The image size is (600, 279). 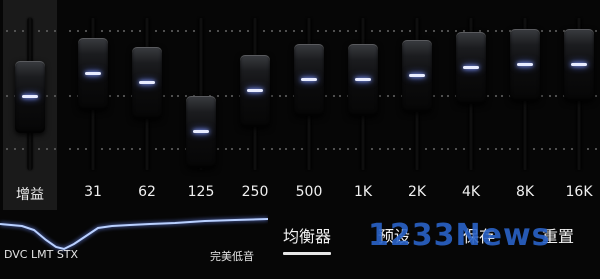 What do you see at coordinates (147, 192) in the screenshot?
I see `band-label: 62` at bounding box center [147, 192].